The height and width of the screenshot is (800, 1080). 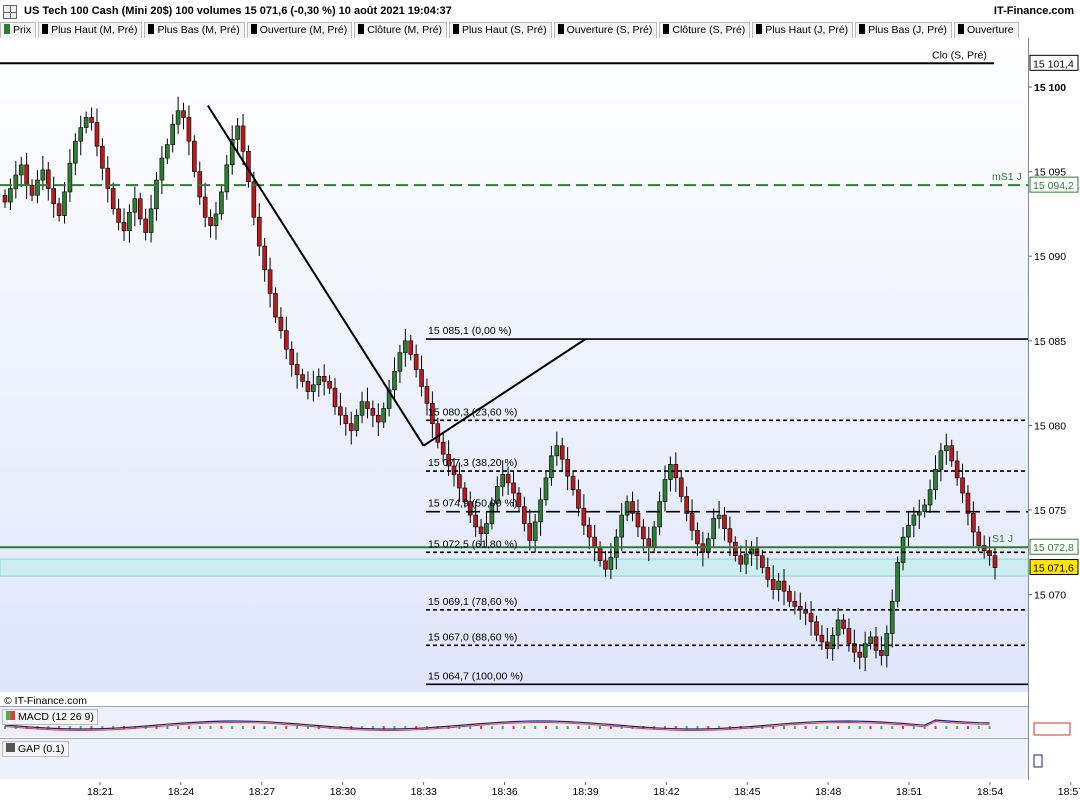 What do you see at coordinates (41, 749) in the screenshot?
I see `gap-label: GAP (0.1)` at bounding box center [41, 749].